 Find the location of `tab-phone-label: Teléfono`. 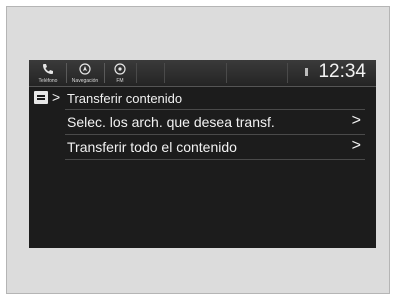

tab-phone-label: Teléfono is located at coordinates (48, 81).